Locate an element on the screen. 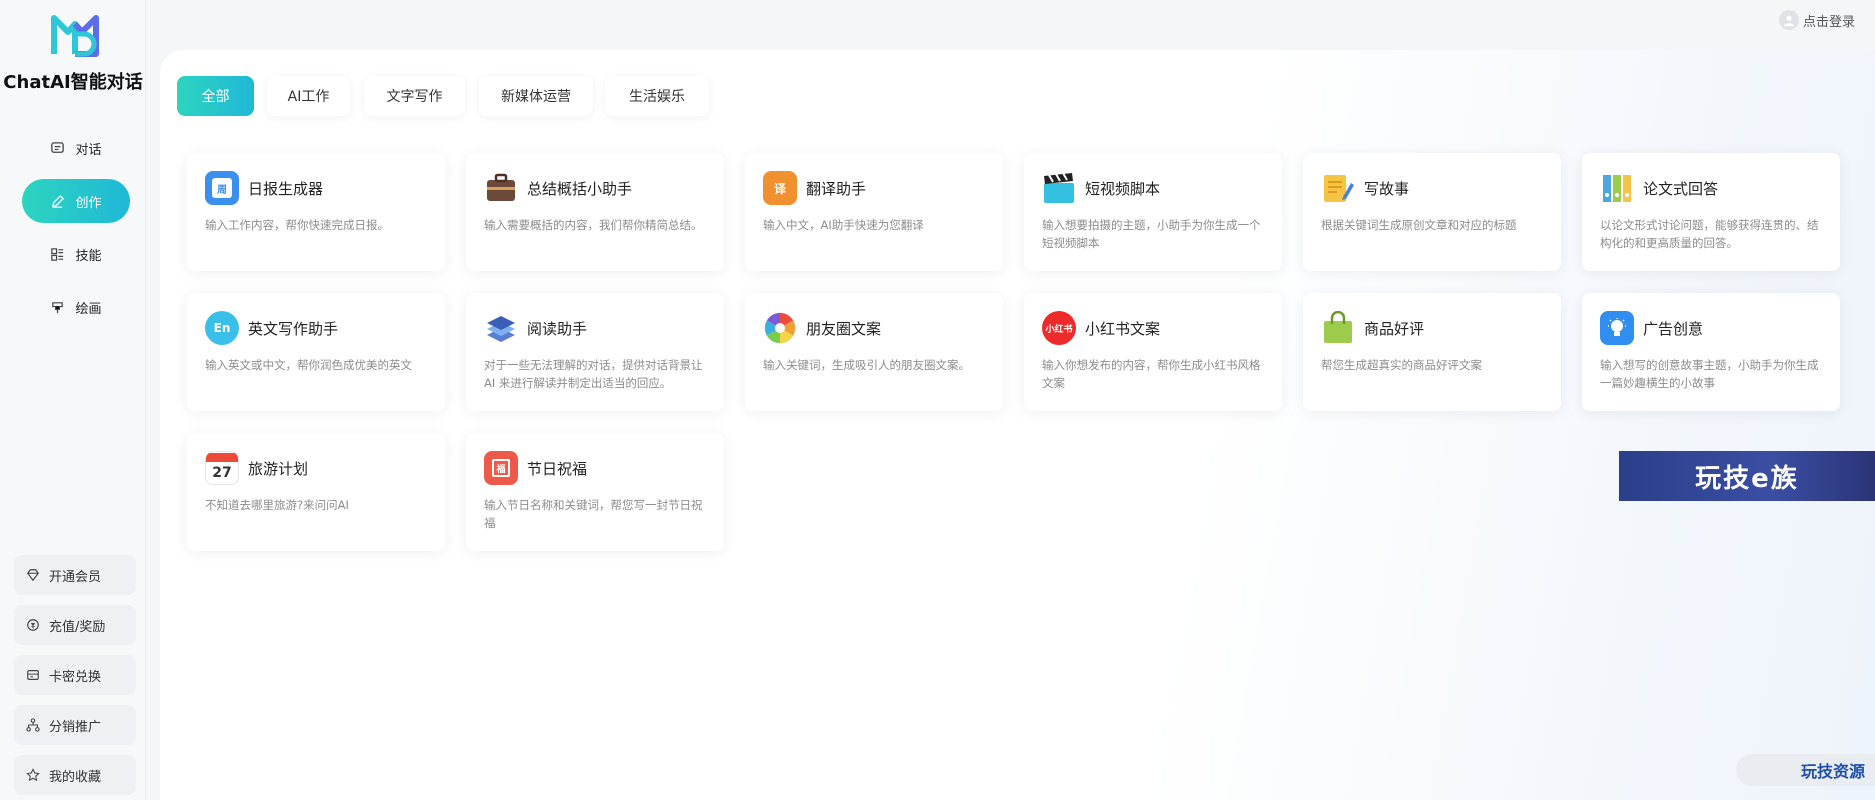 The width and height of the screenshot is (1875, 800). gift-card-icon: 福 is located at coordinates (501, 468).